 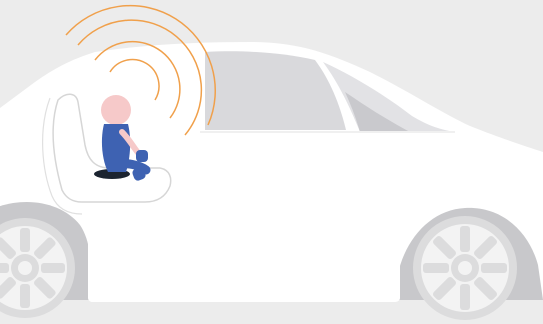 What do you see at coordinates (465, 268) in the screenshot?
I see `wheel-icon` at bounding box center [465, 268].